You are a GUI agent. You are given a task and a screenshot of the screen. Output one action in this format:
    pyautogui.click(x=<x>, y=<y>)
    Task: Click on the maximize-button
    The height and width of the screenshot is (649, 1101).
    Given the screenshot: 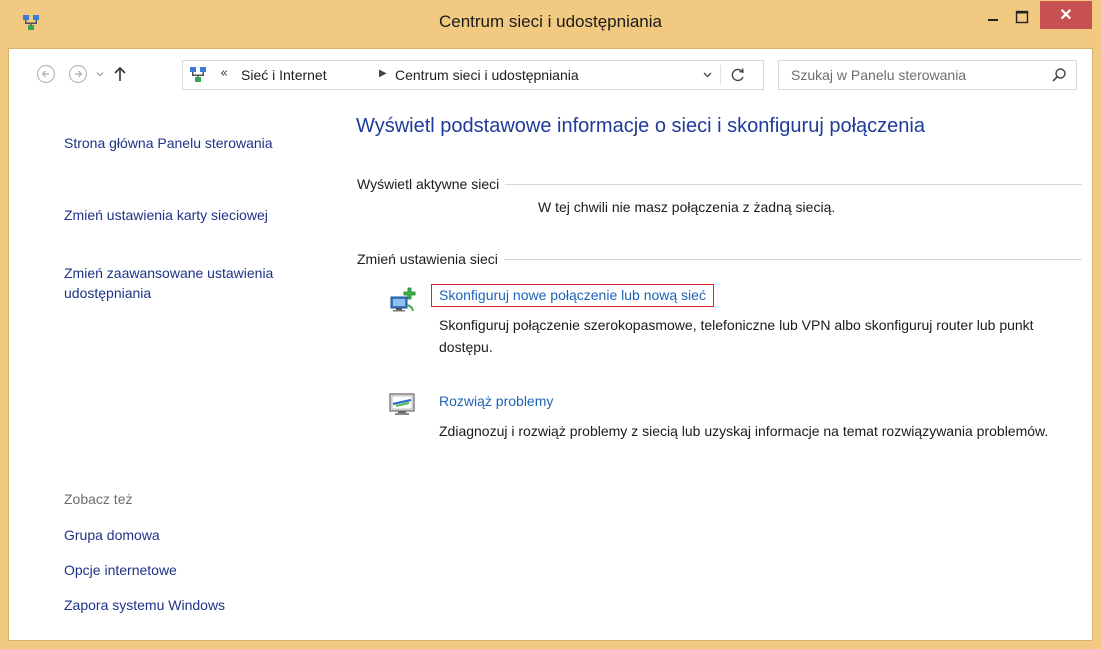 What is the action you would take?
    pyautogui.click(x=1022, y=17)
    